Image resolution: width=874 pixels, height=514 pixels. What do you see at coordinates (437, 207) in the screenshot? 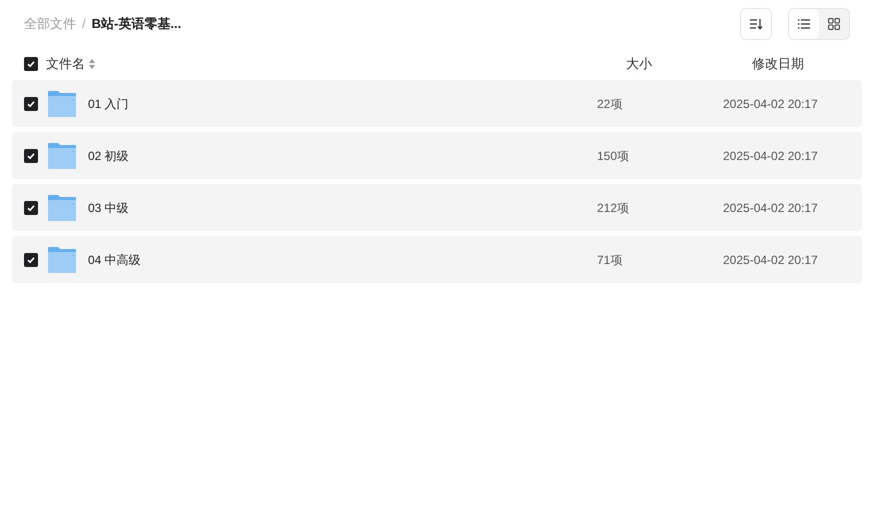
I see `folder-row: 03 中级 212项 2025-04-02 20:17` at bounding box center [437, 207].